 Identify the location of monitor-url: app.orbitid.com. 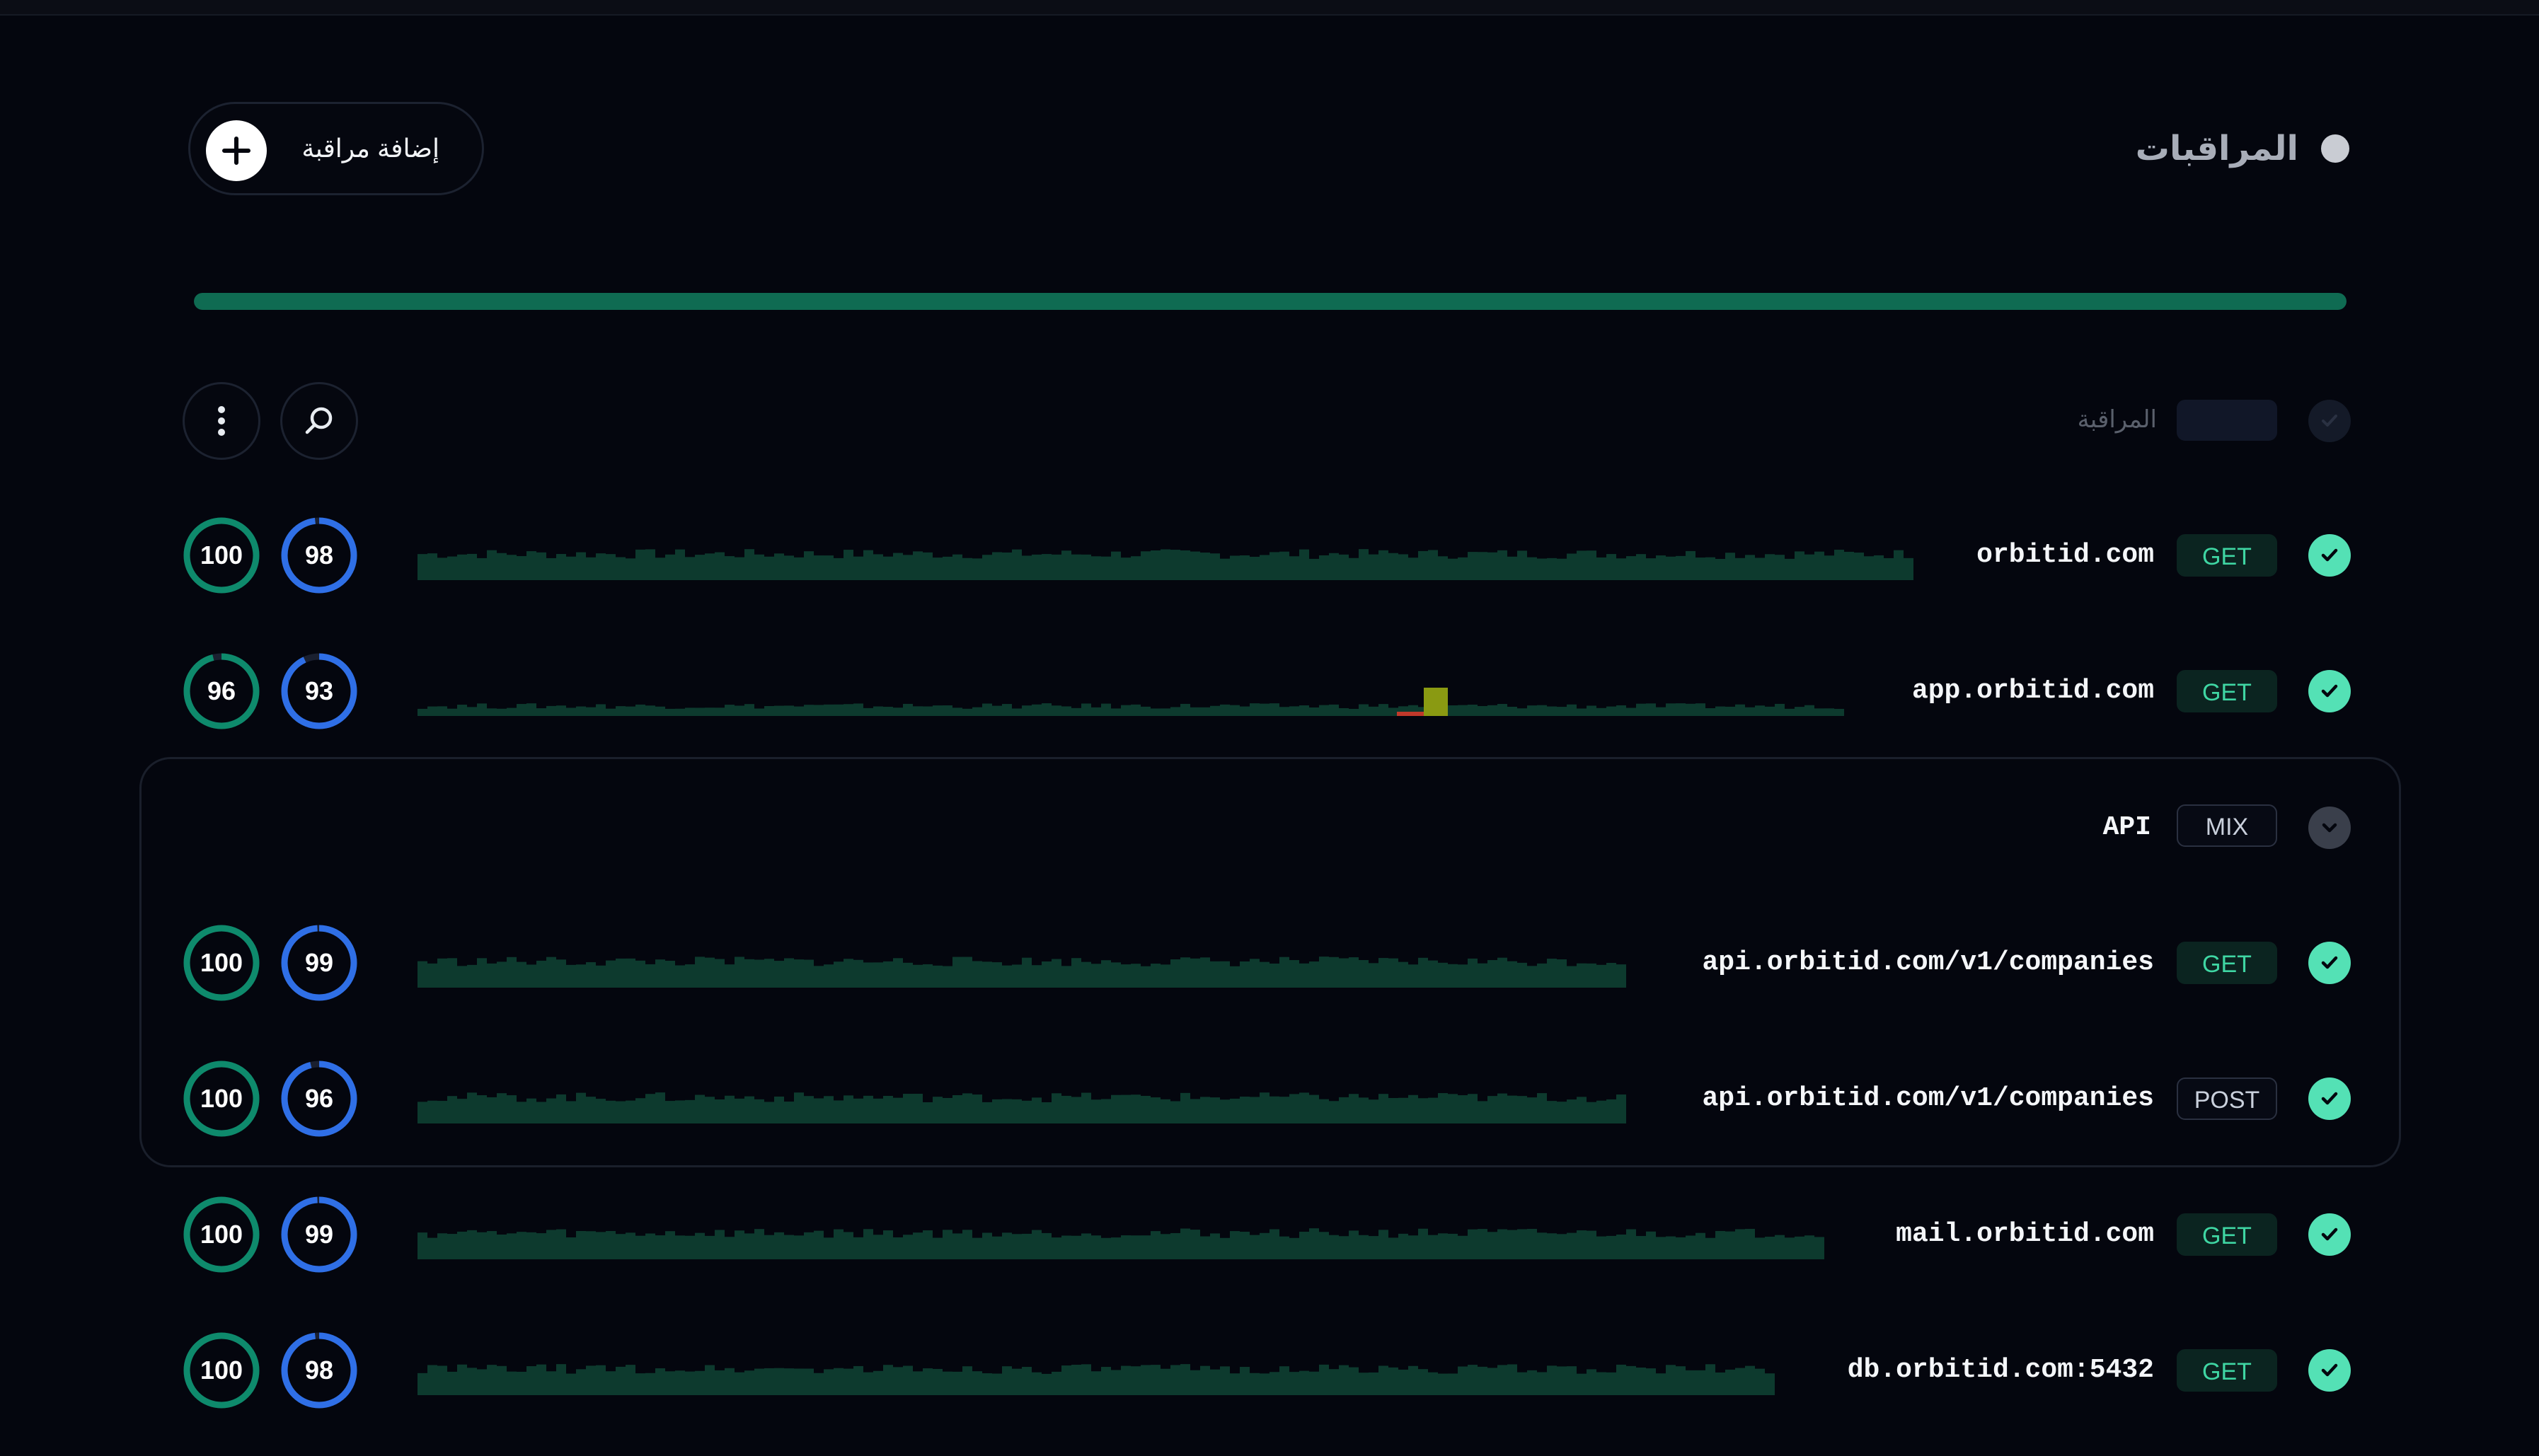
(2033, 691).